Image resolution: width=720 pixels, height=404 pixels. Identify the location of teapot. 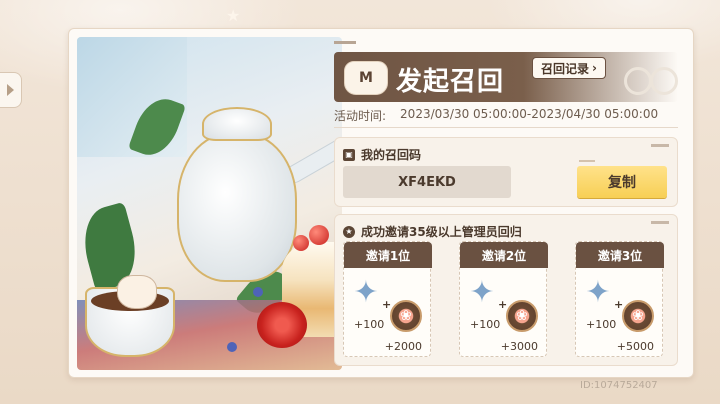
(237, 207).